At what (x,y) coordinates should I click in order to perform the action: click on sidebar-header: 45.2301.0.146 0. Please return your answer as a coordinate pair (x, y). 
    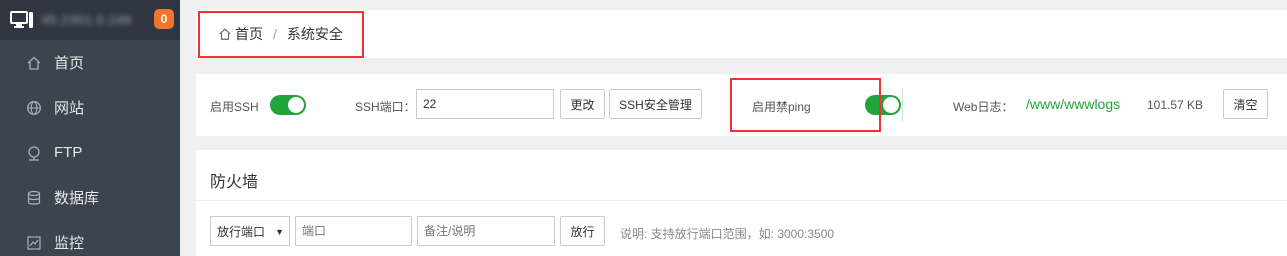
    Looking at the image, I should click on (90, 20).